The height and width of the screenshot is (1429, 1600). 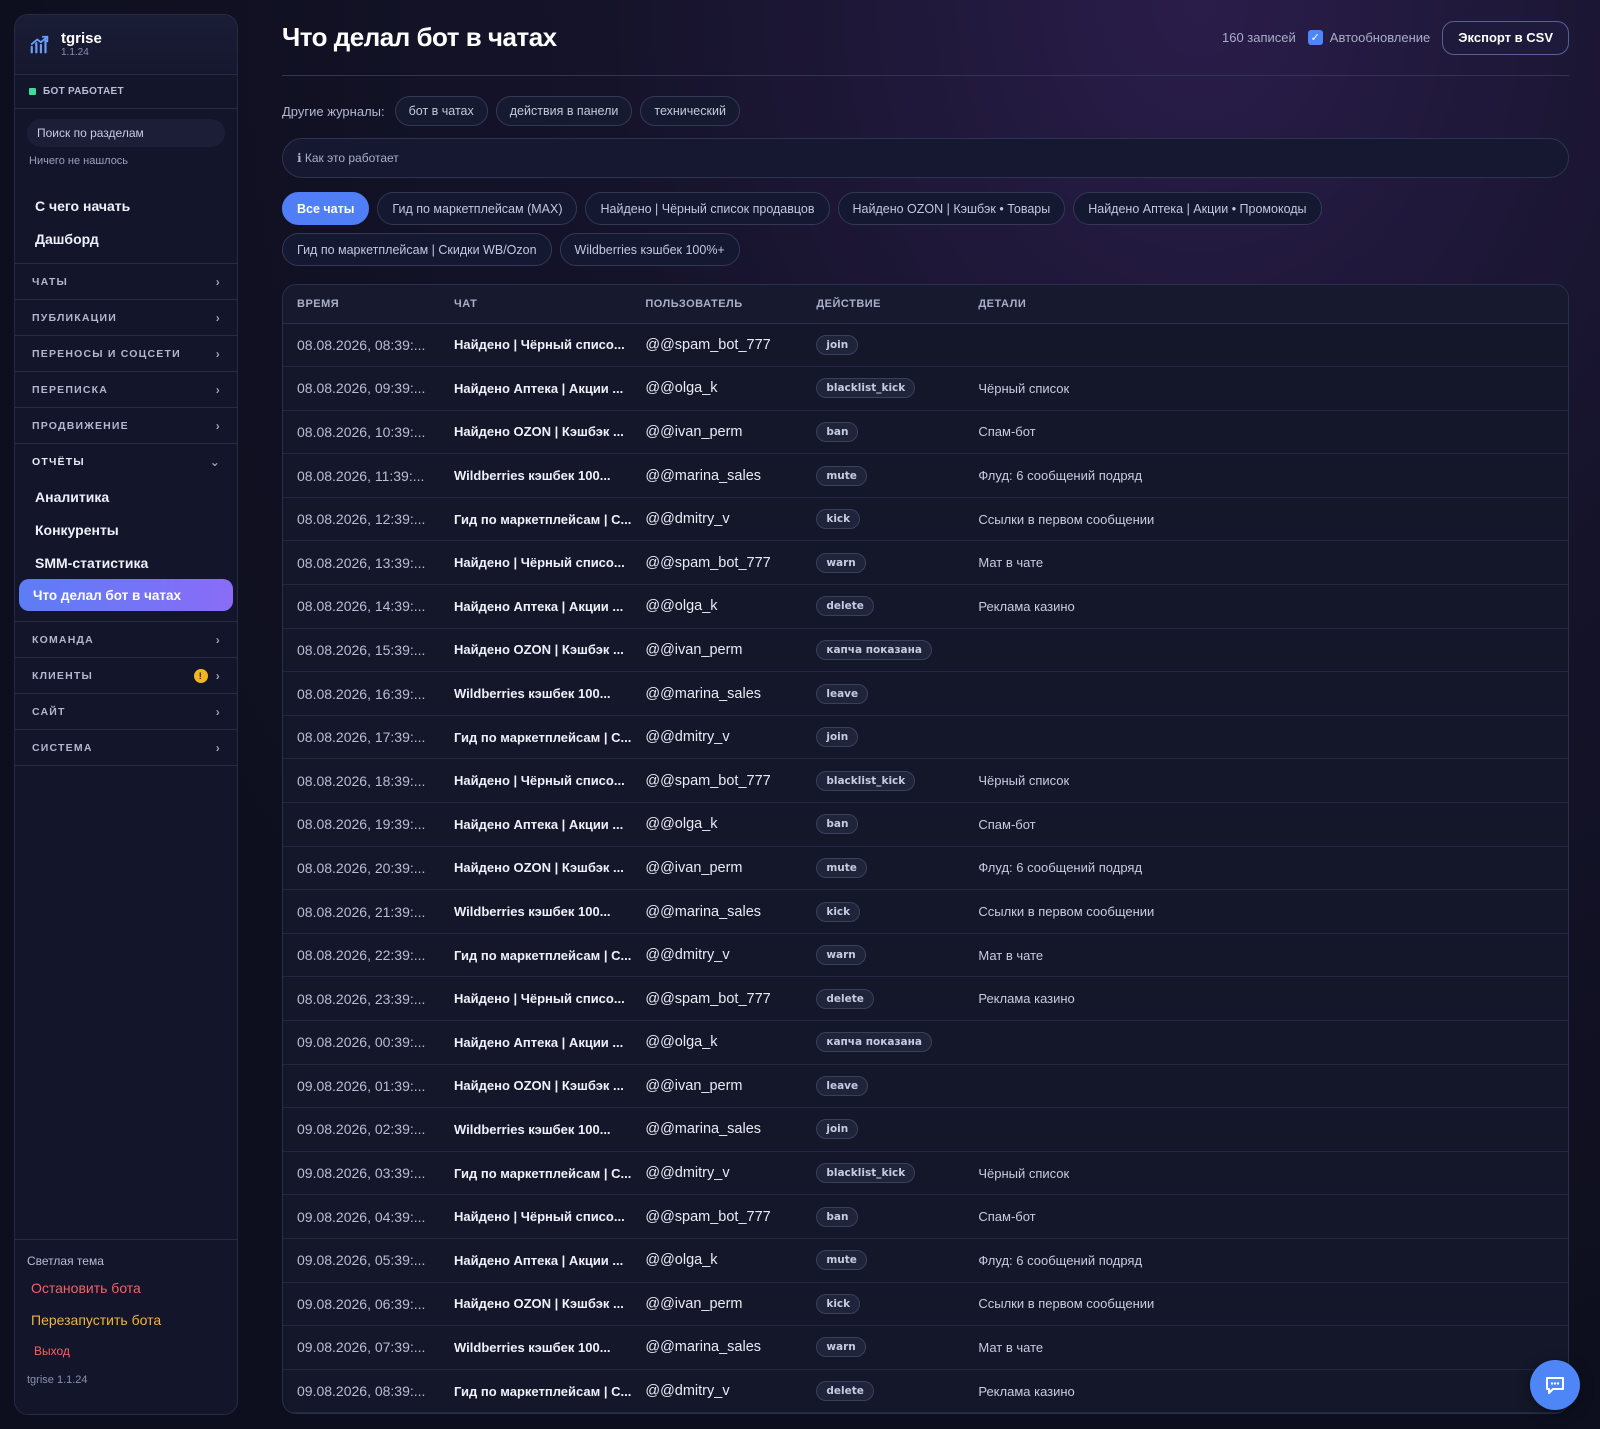 What do you see at coordinates (126, 205) in the screenshot?
I see `sidebar-item-getting-started: С чего начать` at bounding box center [126, 205].